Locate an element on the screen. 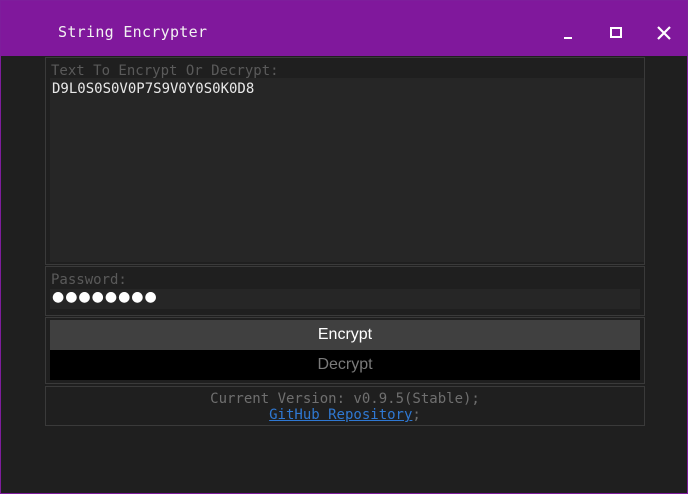  decrypt-button: Decrypt is located at coordinates (345, 365).